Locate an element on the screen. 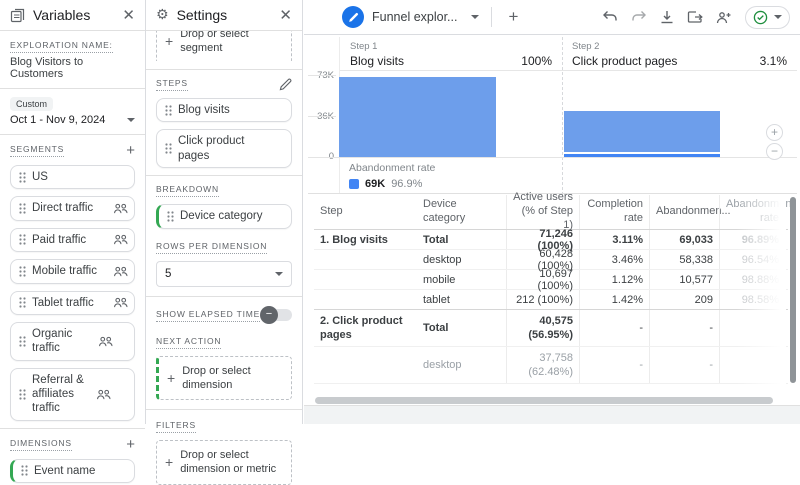  table-row: tablet 212 (100%) 1.42% 209 98.58% is located at coordinates (551, 300).